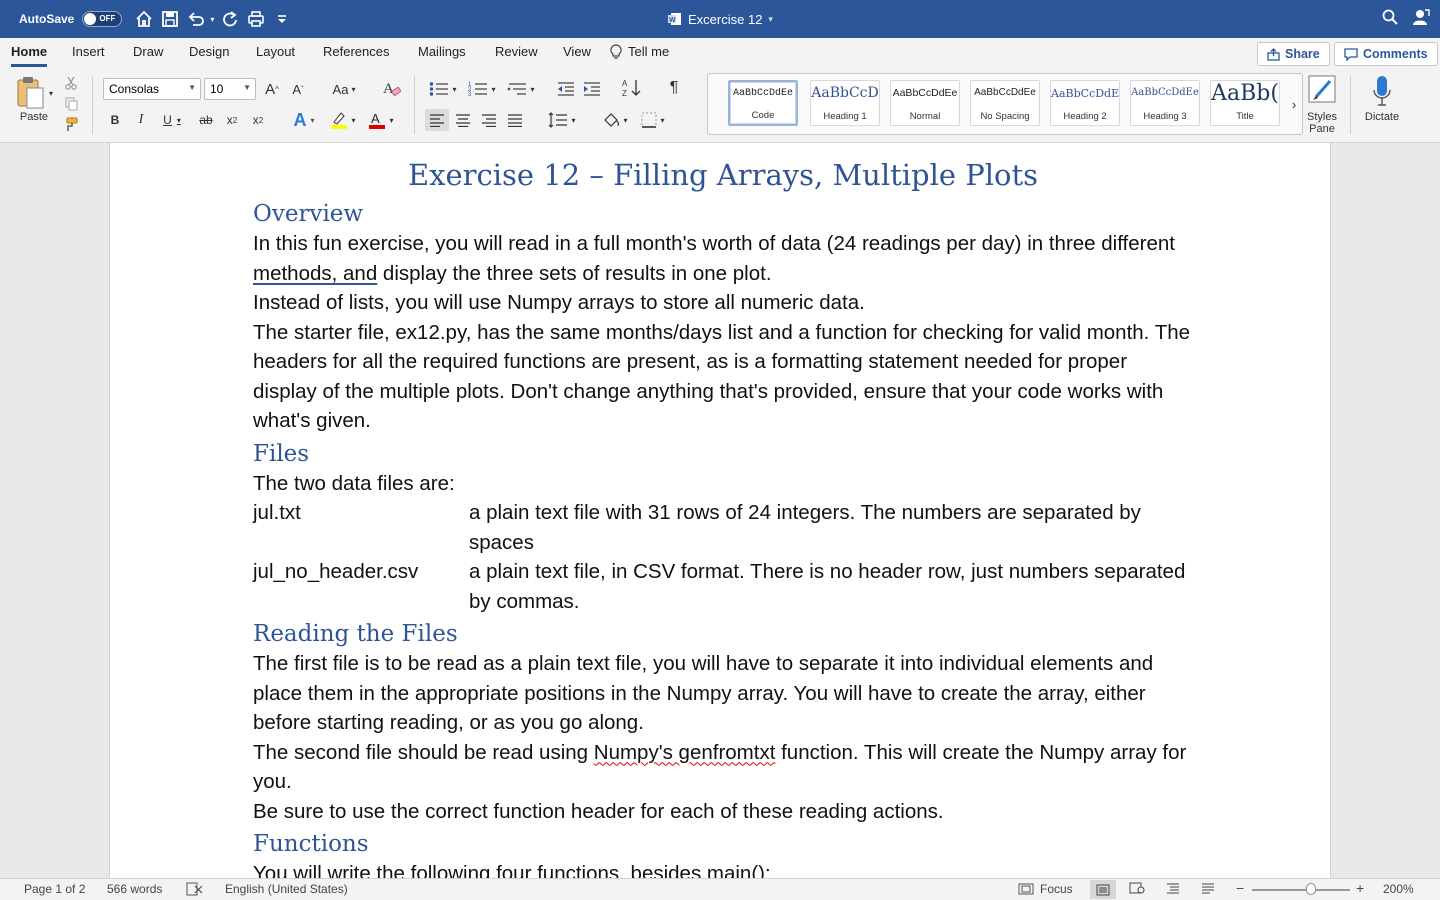  I want to click on undo-icon, so click(196, 19).